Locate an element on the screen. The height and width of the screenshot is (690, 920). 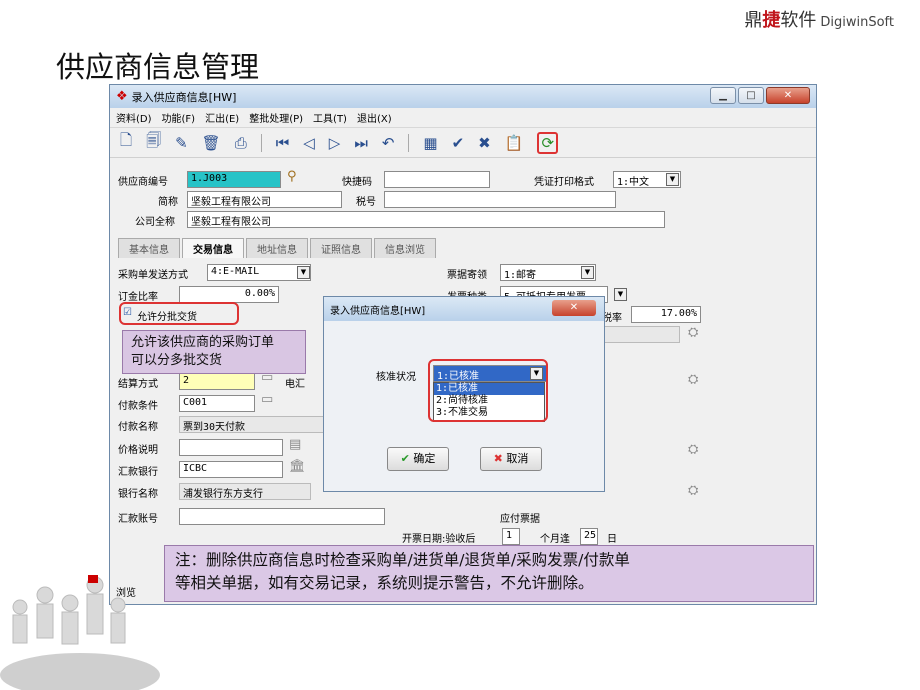
payable-label: 应付票据 is located at coordinates (520, 519).